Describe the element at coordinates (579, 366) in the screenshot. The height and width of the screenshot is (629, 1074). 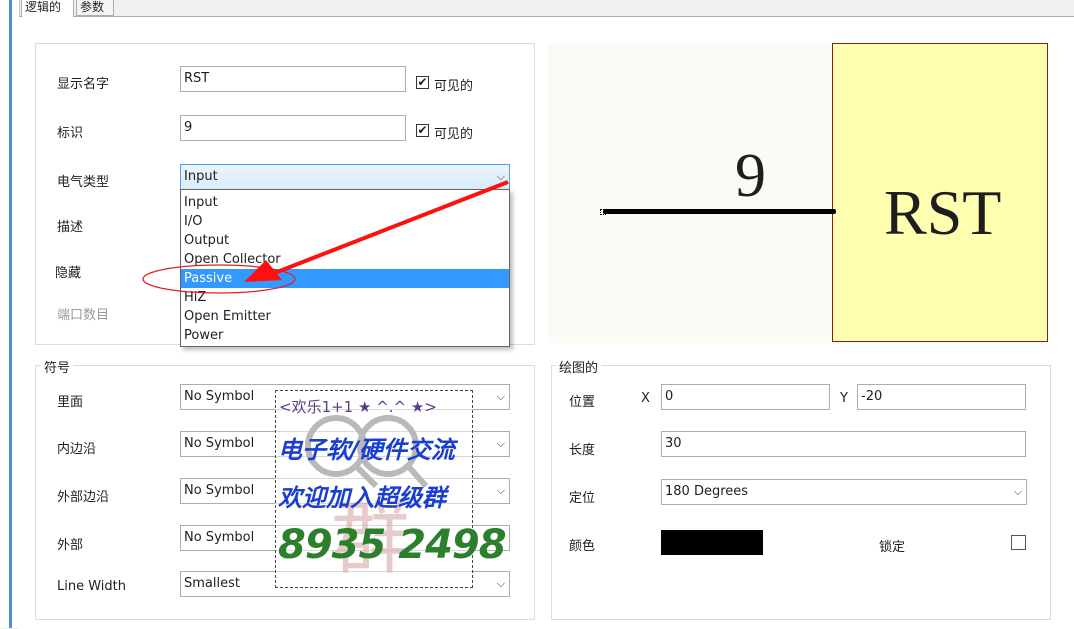
I see `graphics-group-label: 绘图的` at that location.